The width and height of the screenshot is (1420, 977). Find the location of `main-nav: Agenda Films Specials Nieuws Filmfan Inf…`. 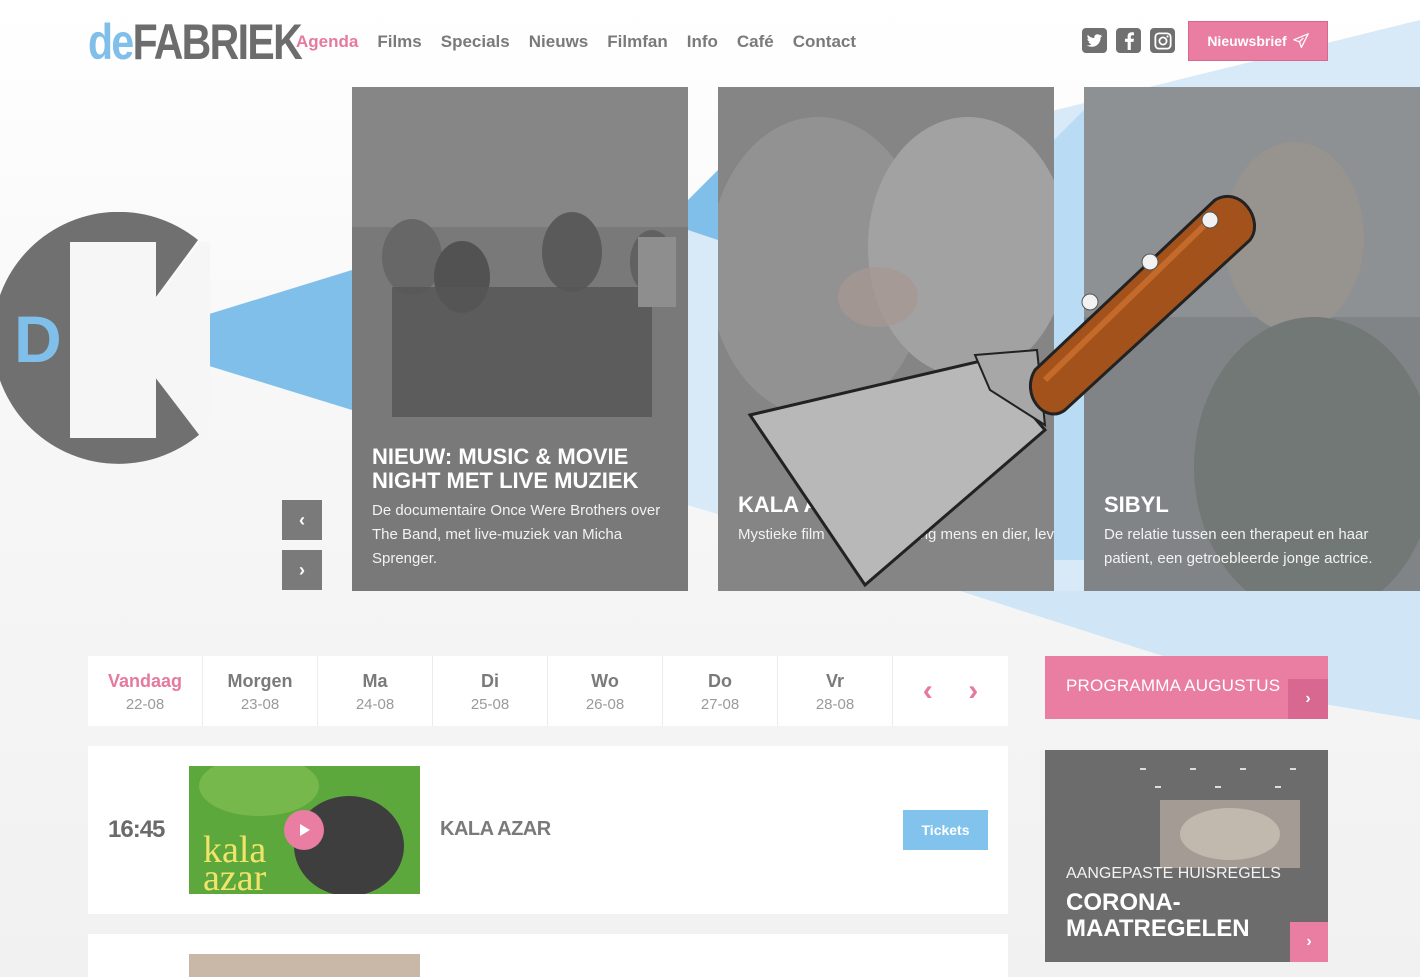

main-nav: Agenda Films Specials Nieuws Filmfan Inf… is located at coordinates (585, 42).